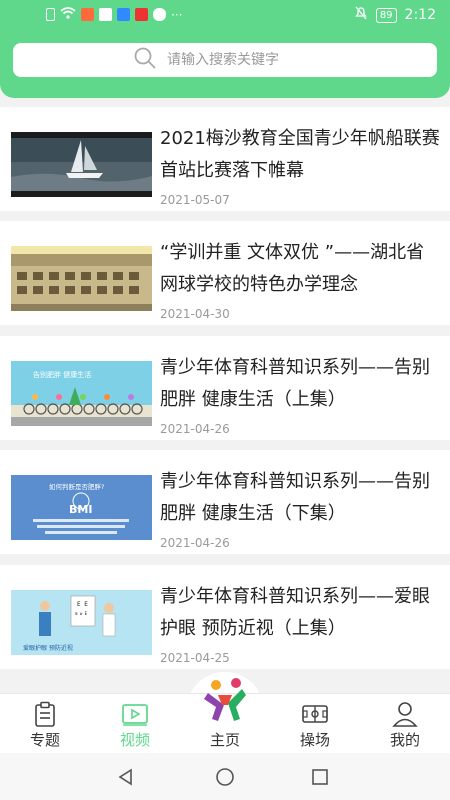 This screenshot has width=450, height=800. What do you see at coordinates (76, 486) in the screenshot?
I see `thumbnail-caption: 如何判断是否肥胖?` at bounding box center [76, 486].